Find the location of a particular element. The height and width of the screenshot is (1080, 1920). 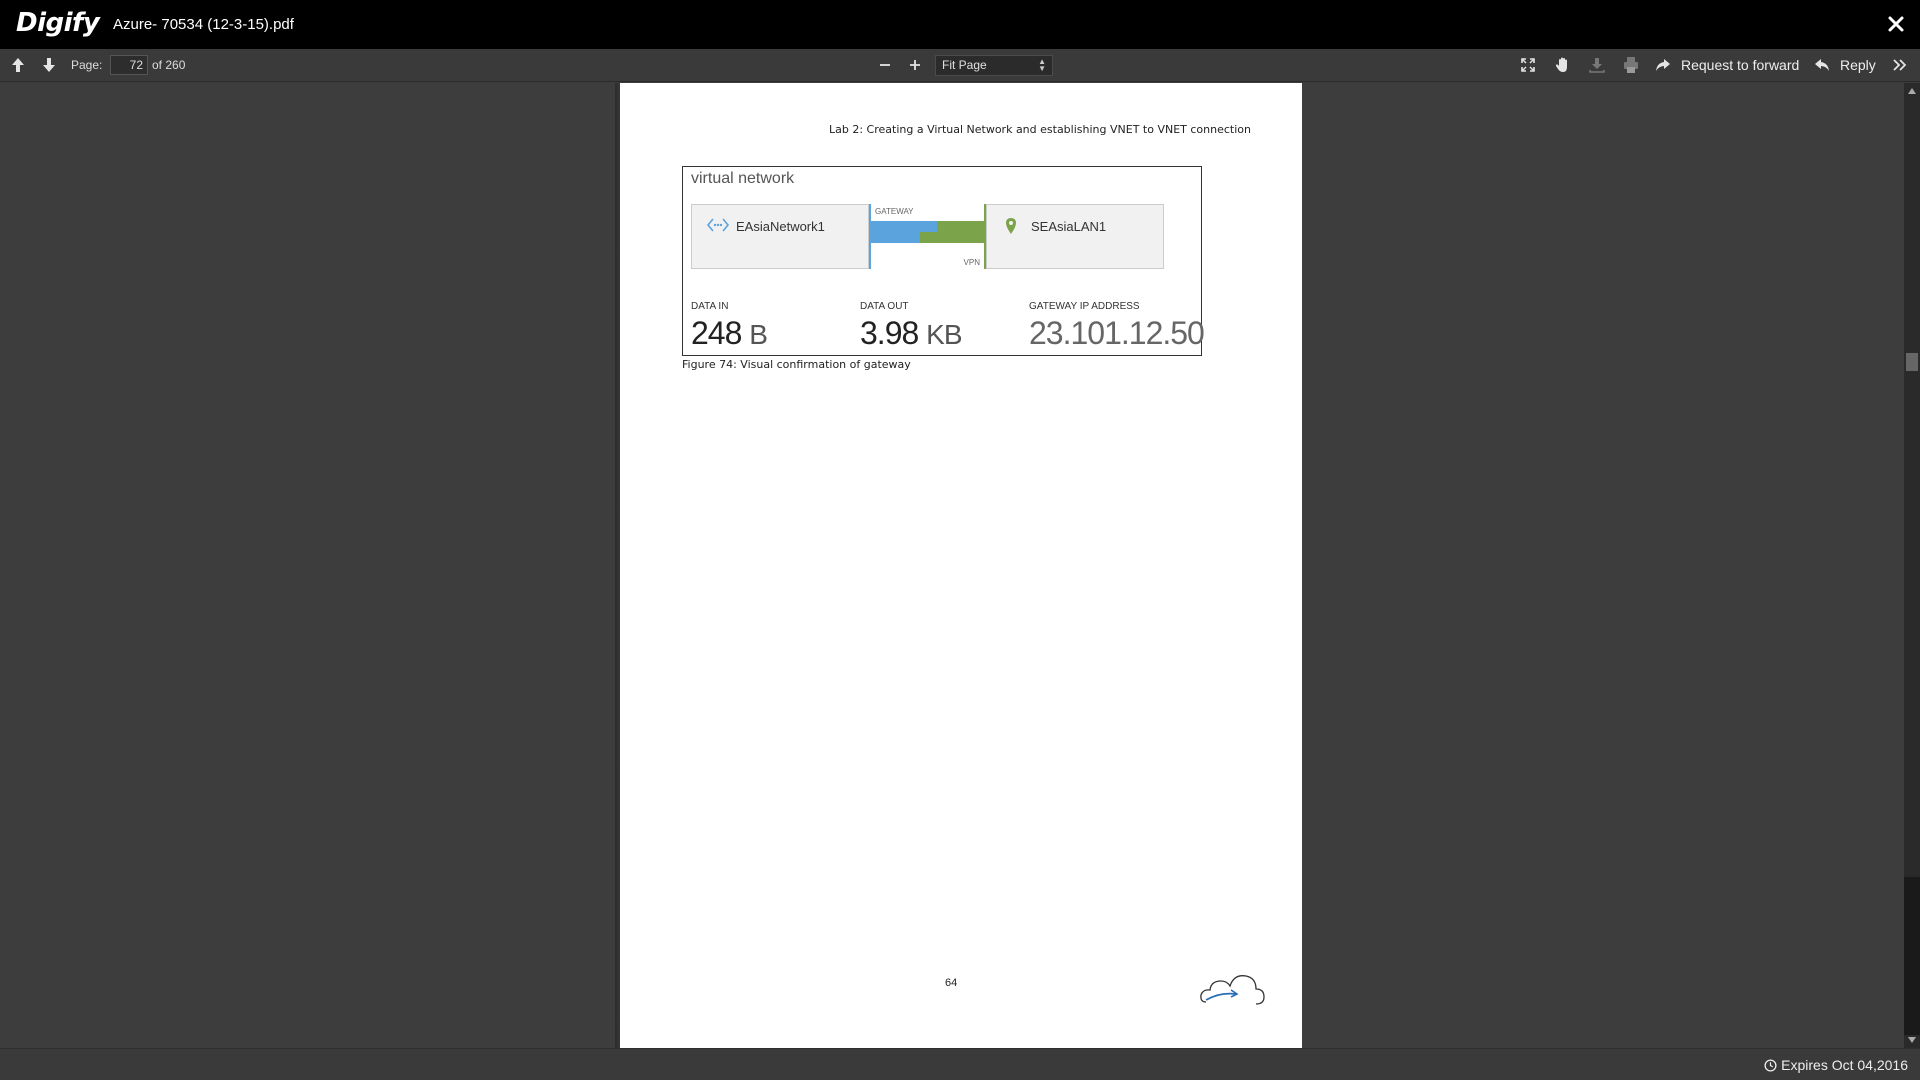

select-arrows-icon: ▲ ▼ is located at coordinates (1042, 65).